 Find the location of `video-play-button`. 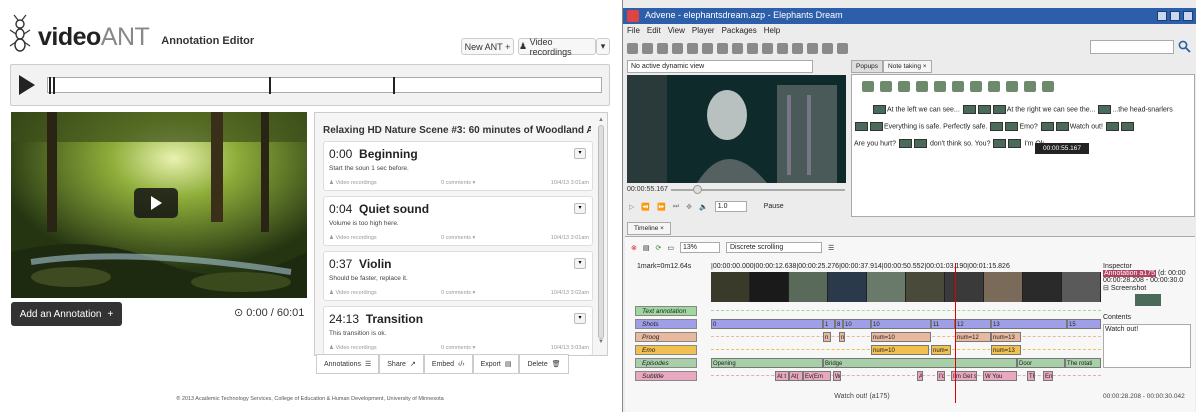

video-play-button is located at coordinates (156, 203).